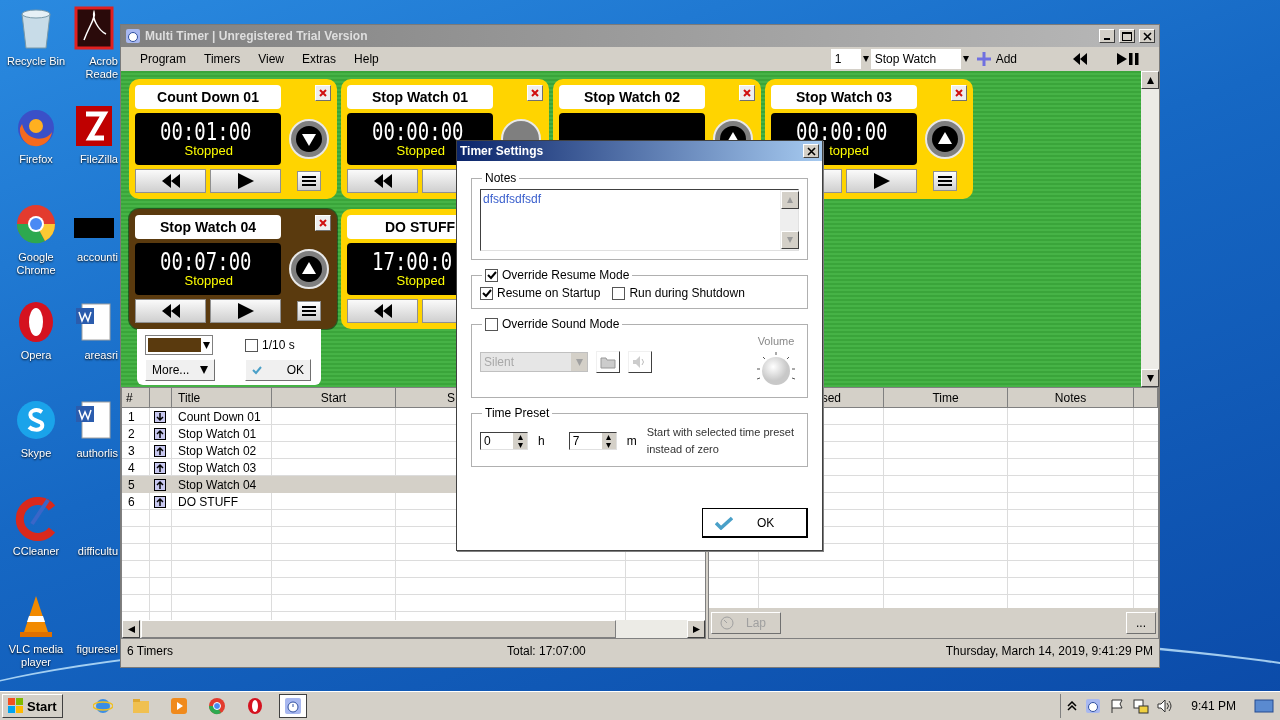 The height and width of the screenshot is (720, 1280). What do you see at coordinates (412, 260) in the screenshot?
I see `timer-time: 17:00:0` at bounding box center [412, 260].